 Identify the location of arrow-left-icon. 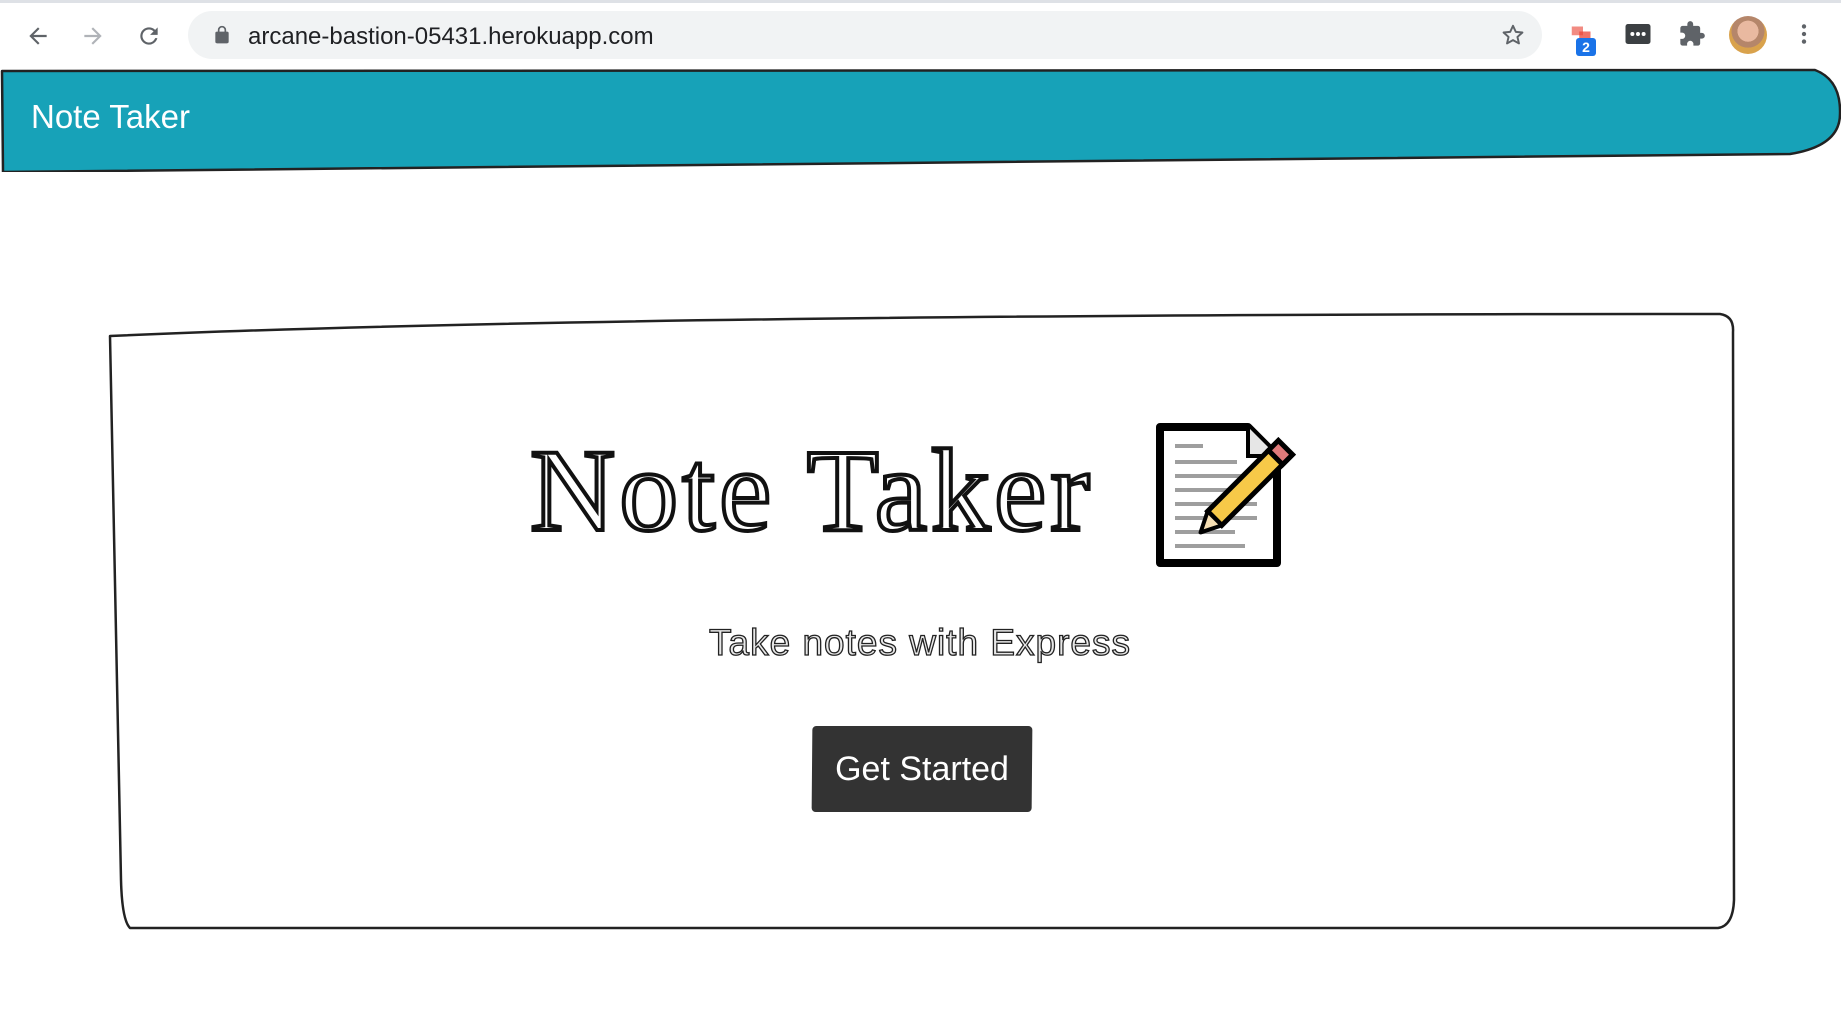
(38, 36).